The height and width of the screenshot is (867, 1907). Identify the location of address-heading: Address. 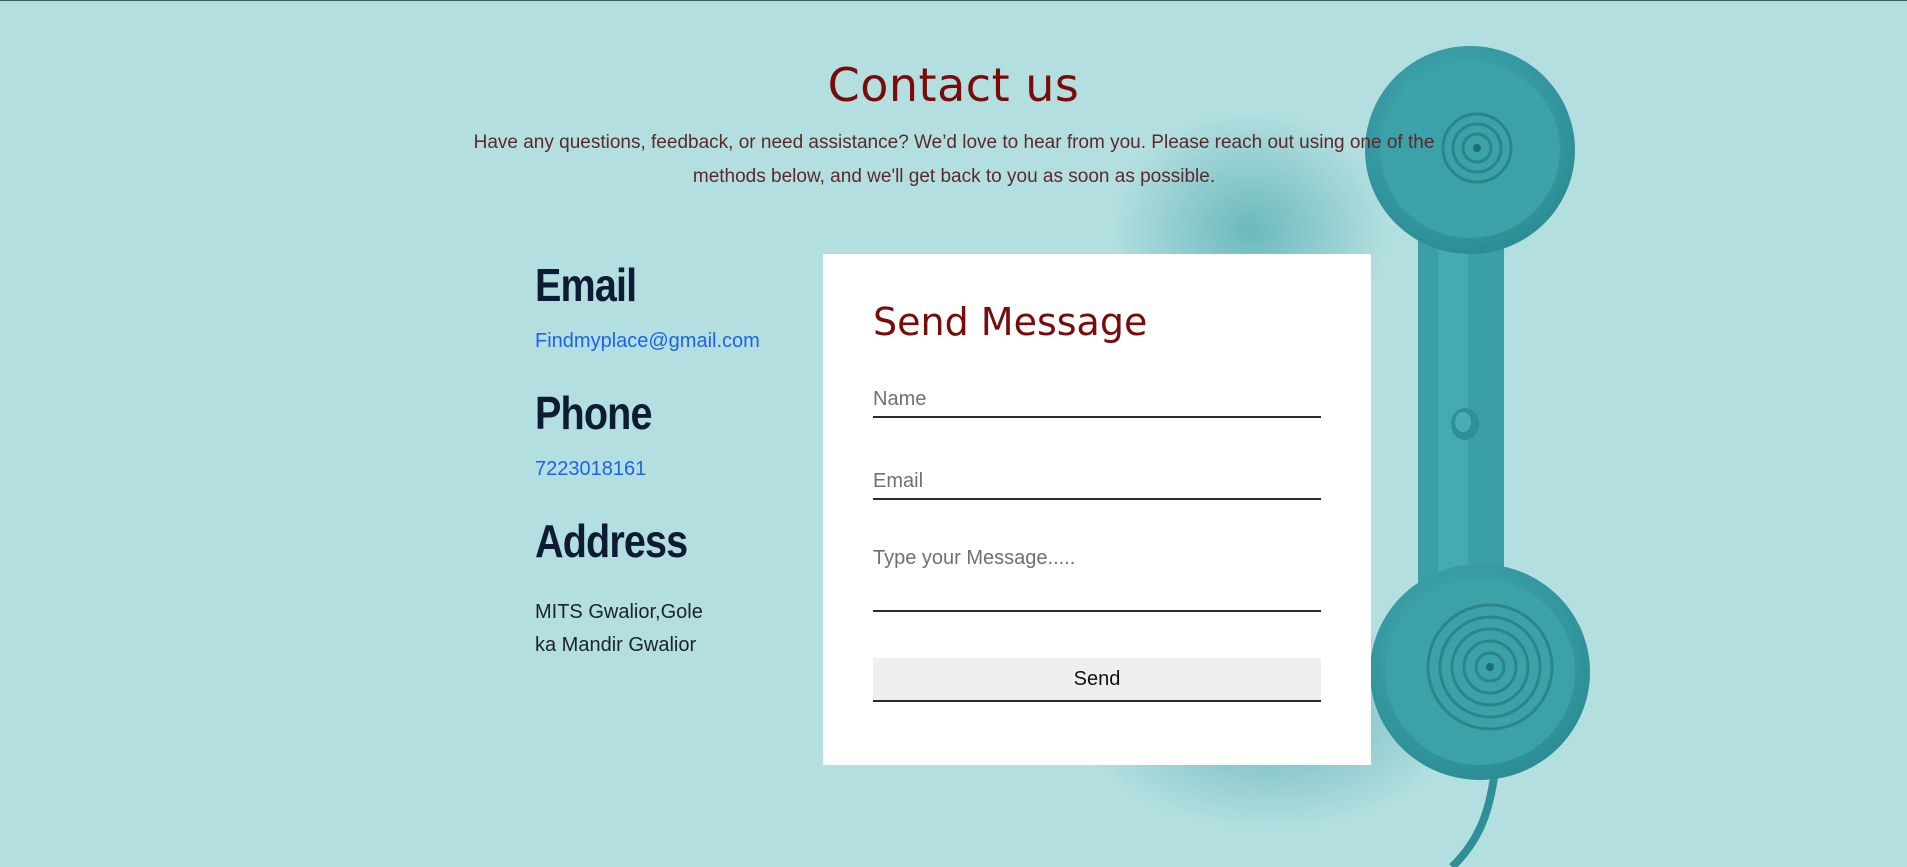
(611, 541).